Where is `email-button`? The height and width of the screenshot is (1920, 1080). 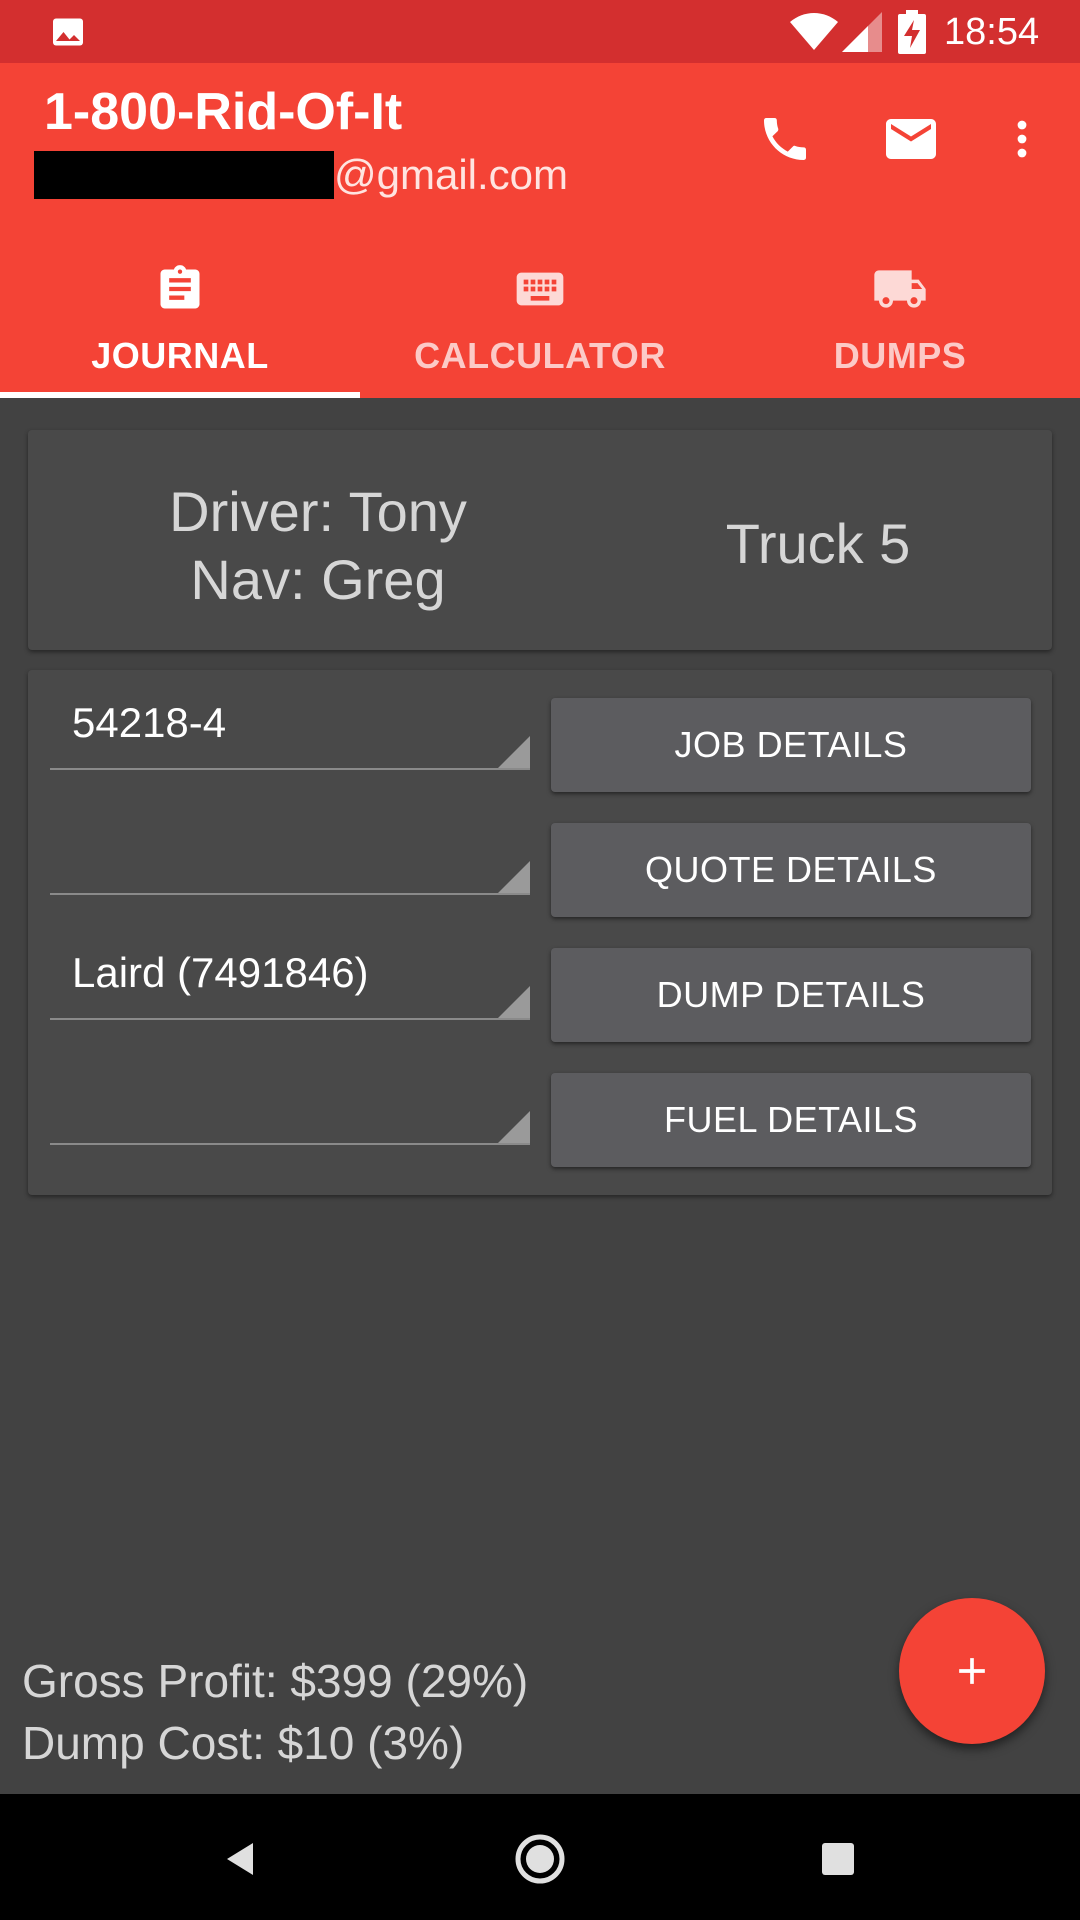
email-button is located at coordinates (911, 139).